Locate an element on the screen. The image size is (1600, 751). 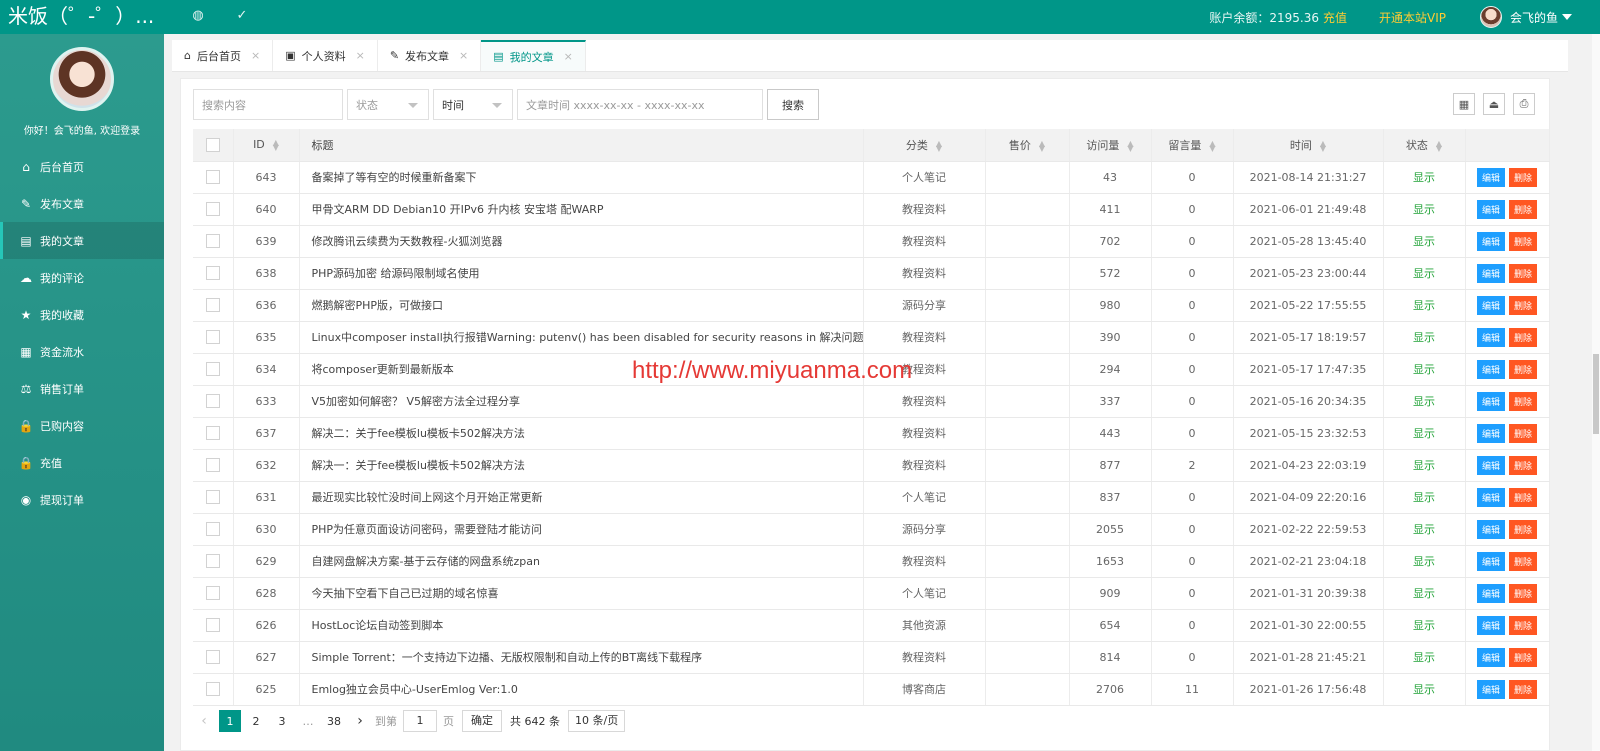
cell-title: PHP为任意页面设访问密码，需要登陆才能访问 is located at coordinates (581, 529).